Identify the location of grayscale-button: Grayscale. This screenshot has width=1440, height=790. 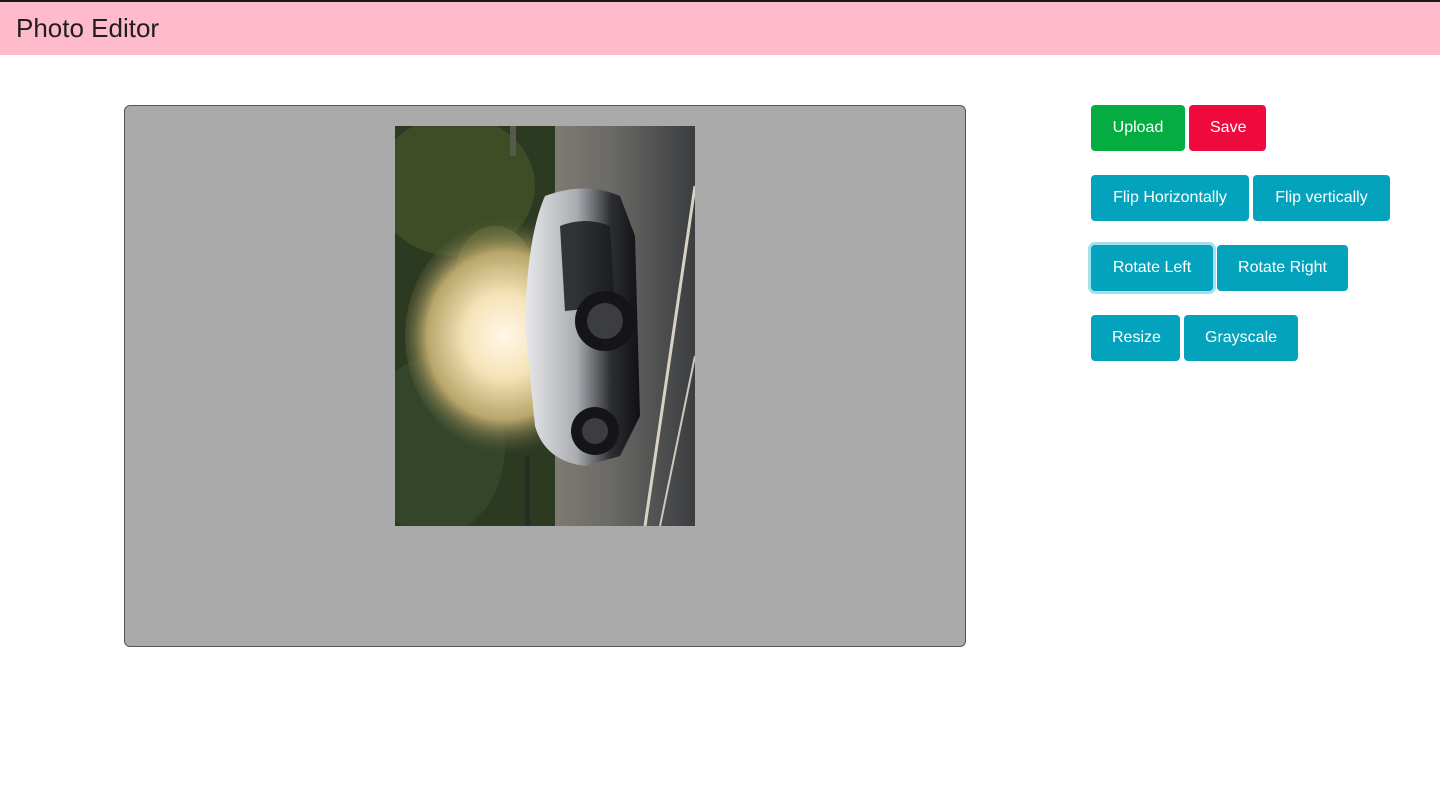
(1241, 338).